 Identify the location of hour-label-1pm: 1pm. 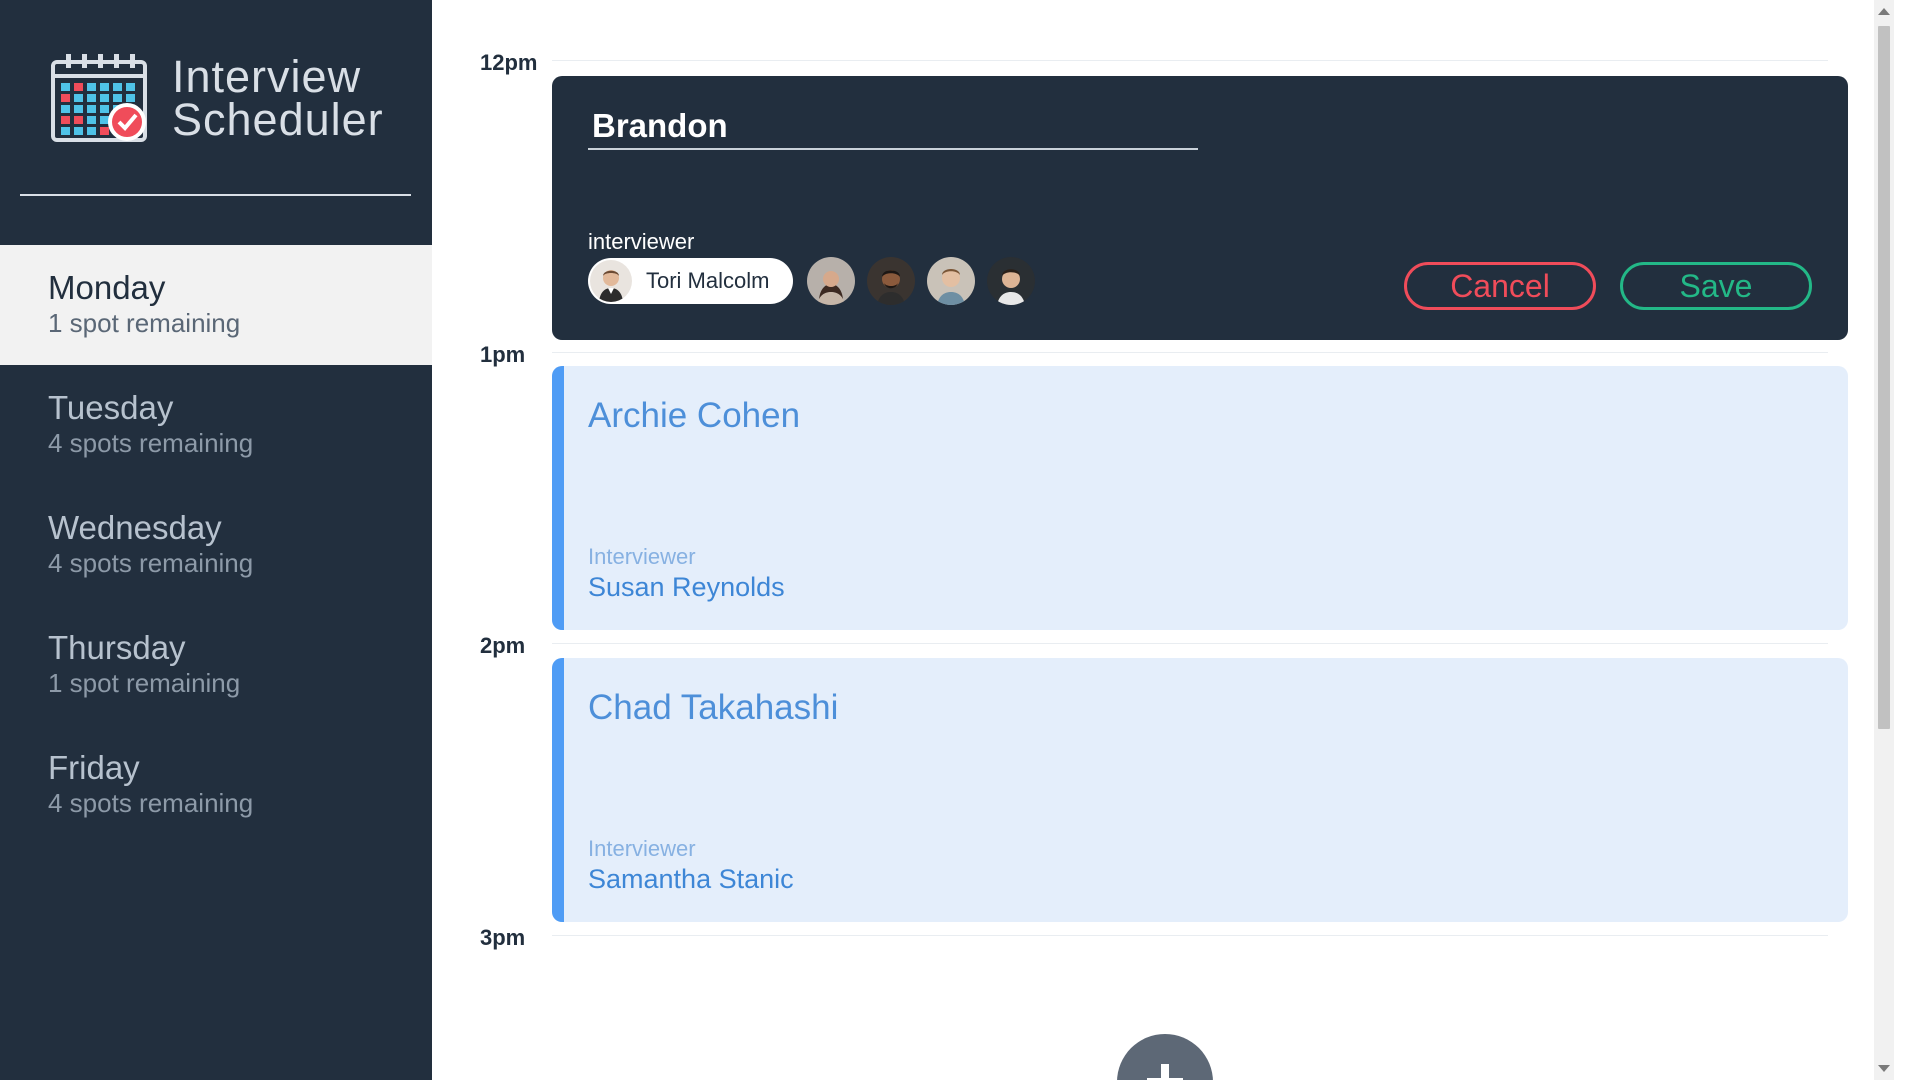
(503, 354).